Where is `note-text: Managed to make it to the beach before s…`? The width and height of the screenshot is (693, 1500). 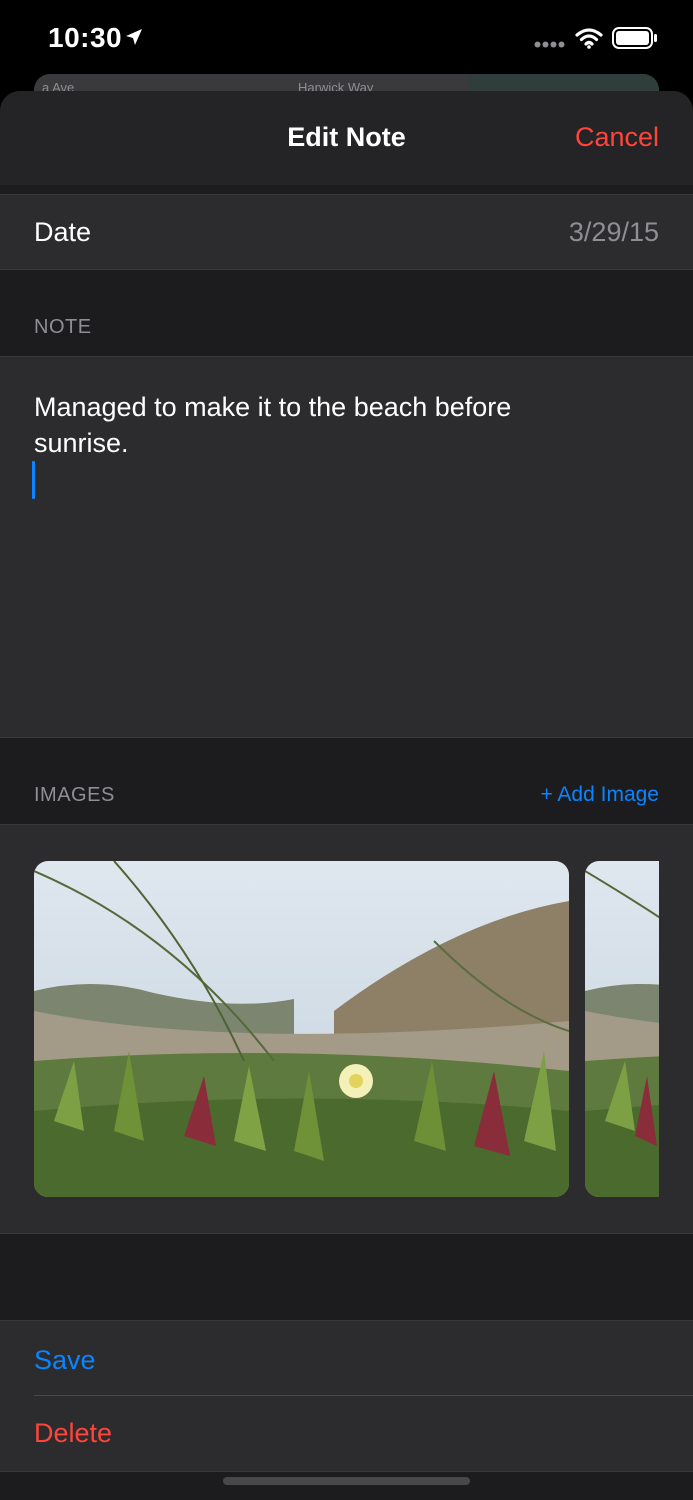 note-text: Managed to make it to the beach before s… is located at coordinates (314, 425).